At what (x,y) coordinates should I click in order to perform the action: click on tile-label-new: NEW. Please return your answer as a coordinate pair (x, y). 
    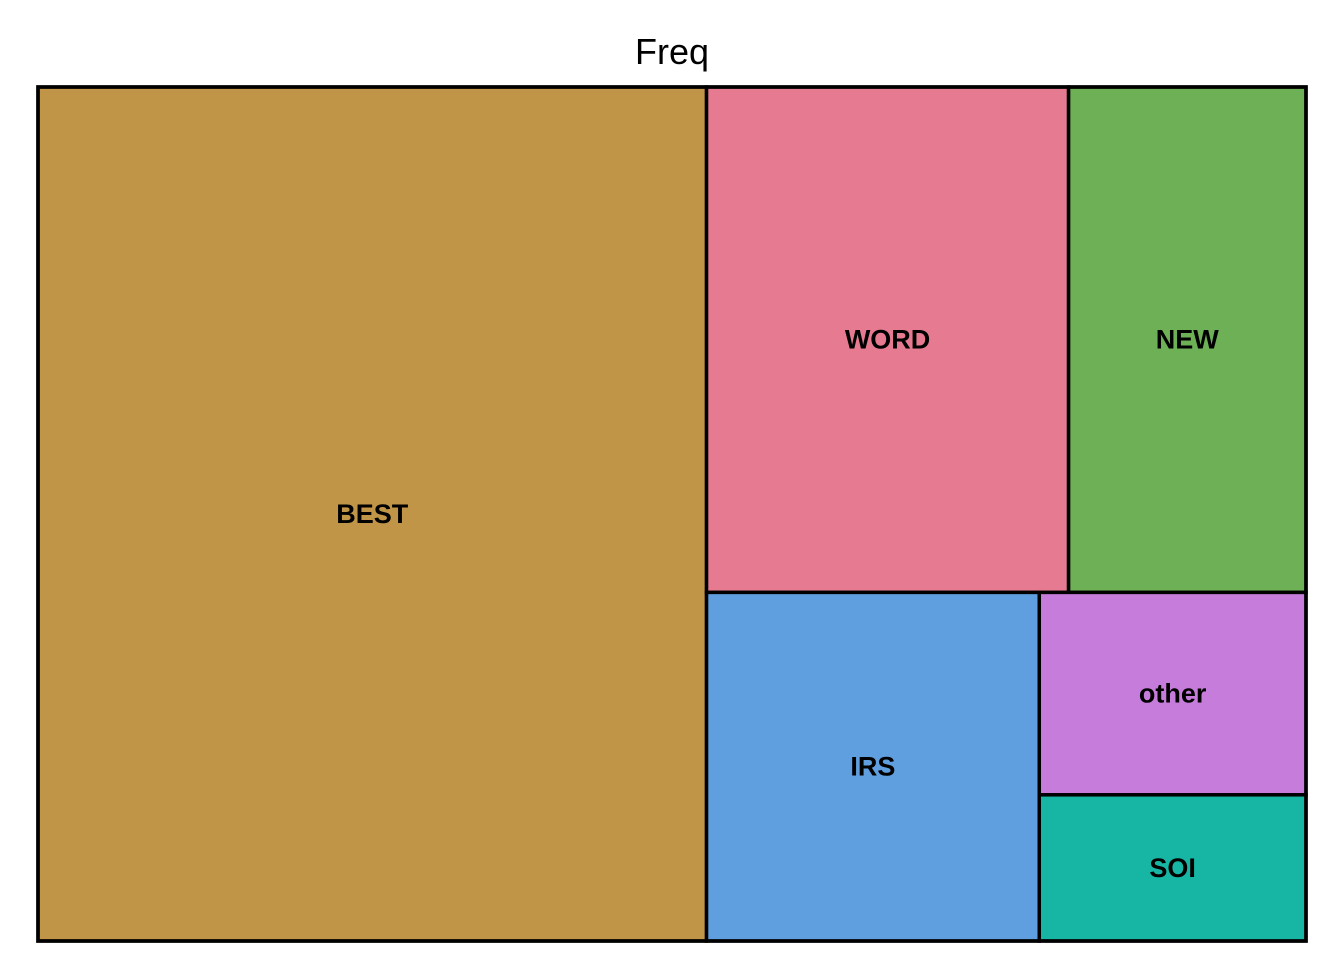
    Looking at the image, I should click on (1188, 340).